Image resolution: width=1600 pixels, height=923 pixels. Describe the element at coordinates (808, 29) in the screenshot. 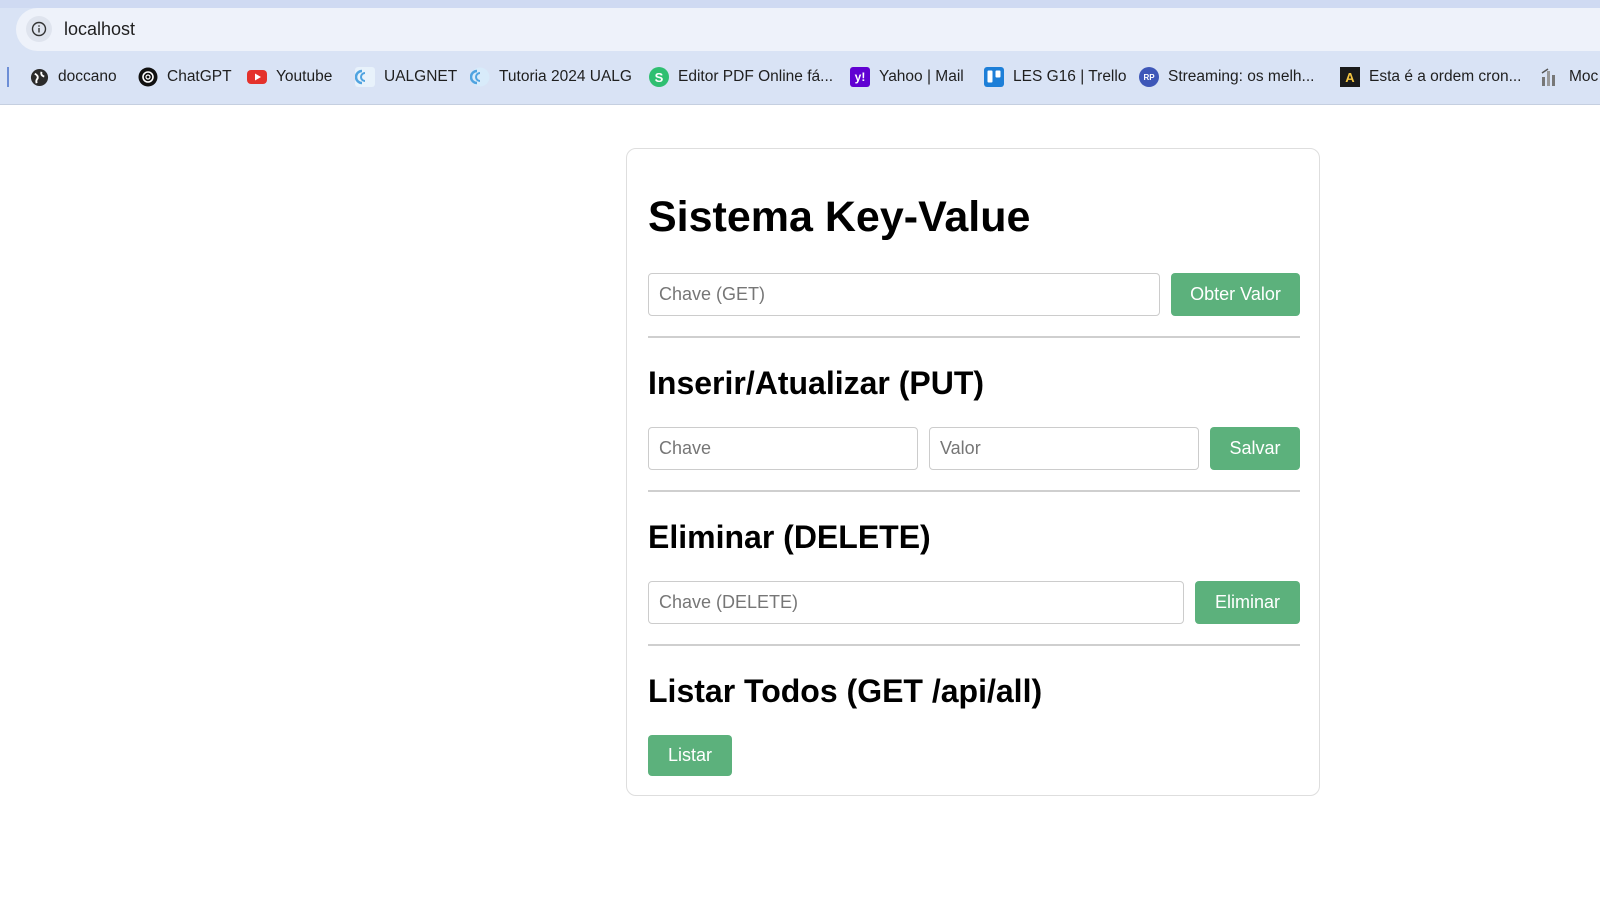

I see `address-bar: localhost` at that location.